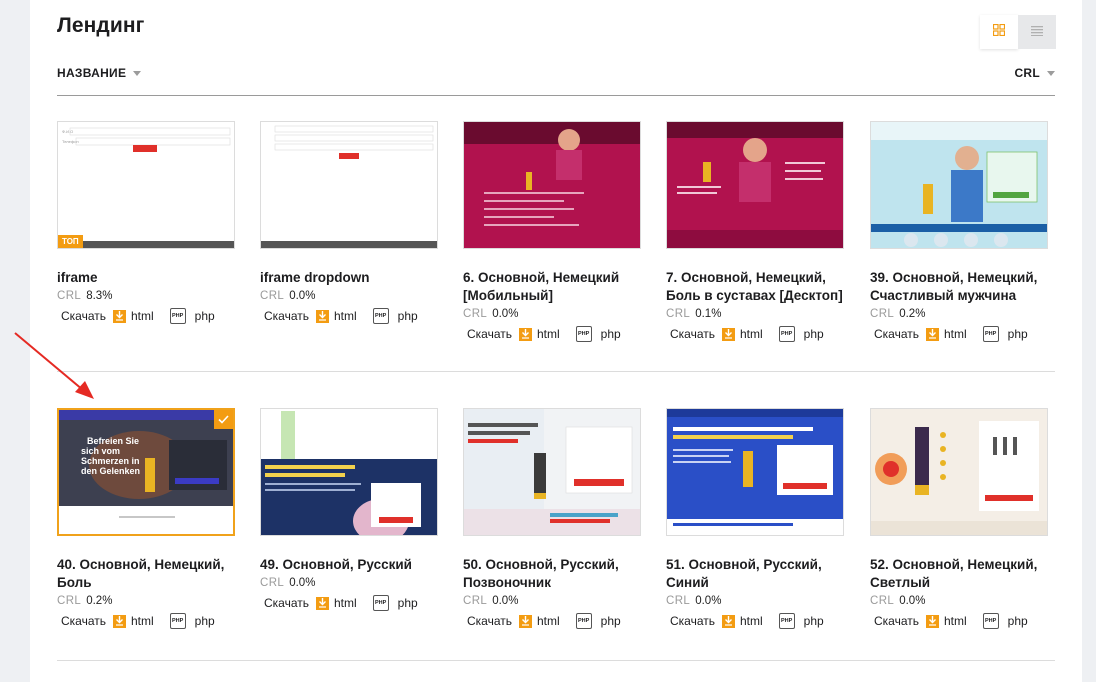  Describe the element at coordinates (755, 314) in the screenshot. I see `crl-row: CRL 0.1%` at that location.